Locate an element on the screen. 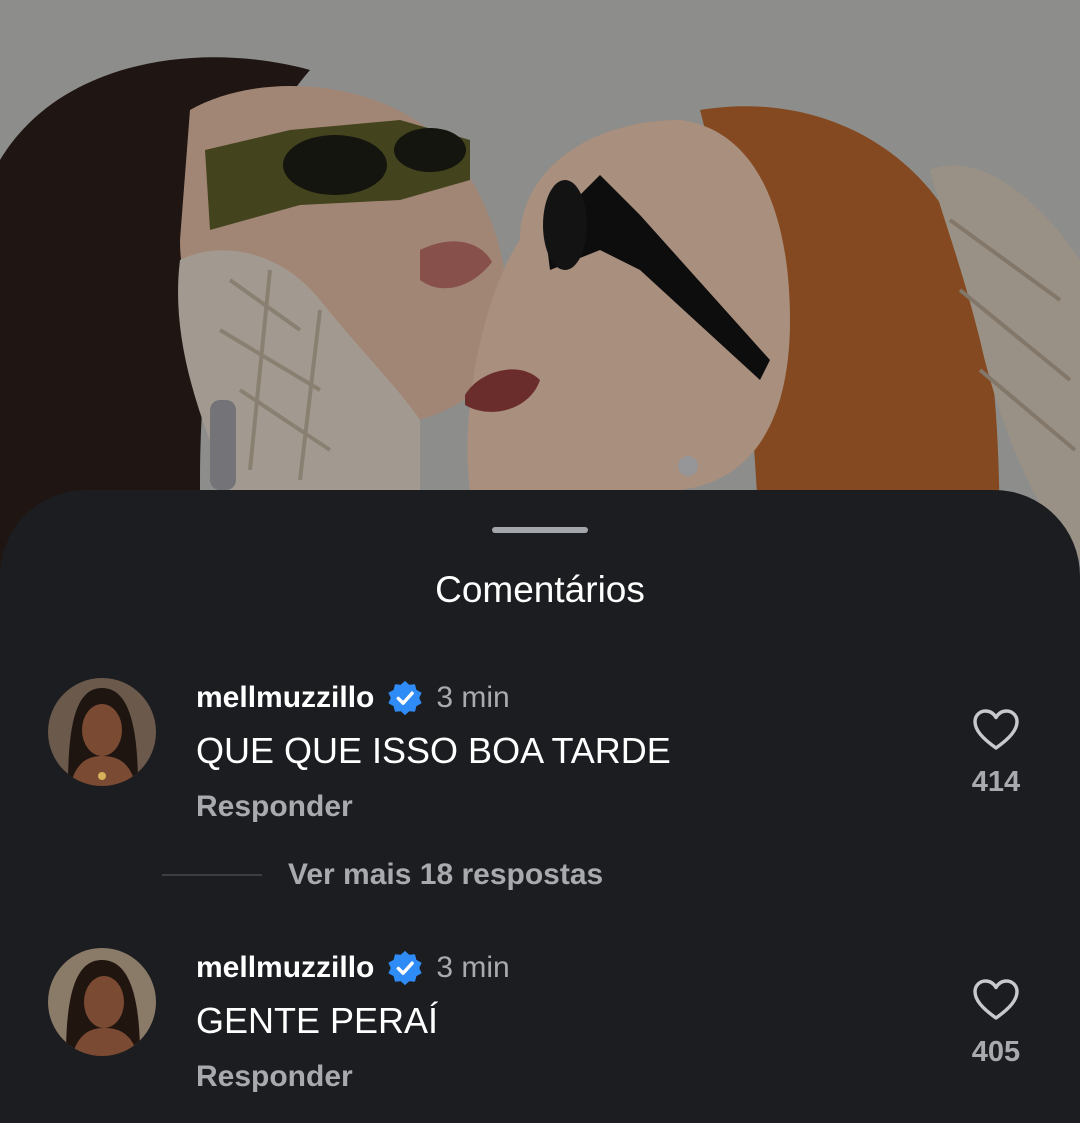  replies-divider-line is located at coordinates (212, 875).